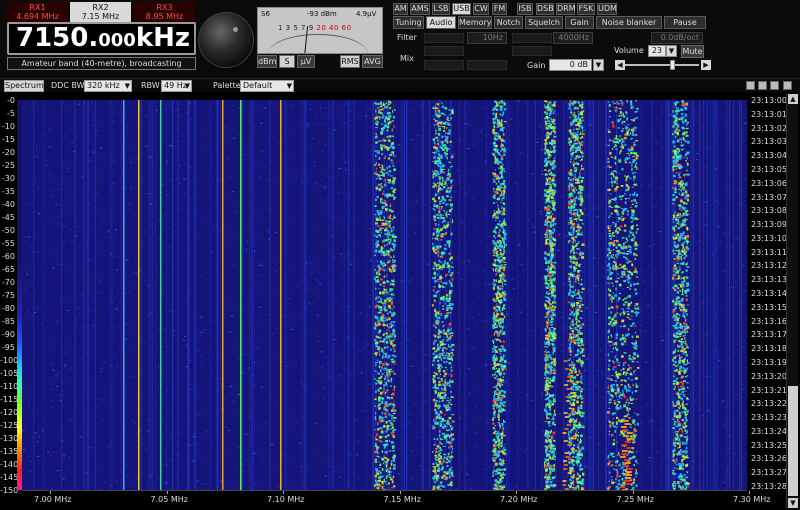  I want to click on rx1-tab: RX1 4.694 MHz, so click(37, 12).